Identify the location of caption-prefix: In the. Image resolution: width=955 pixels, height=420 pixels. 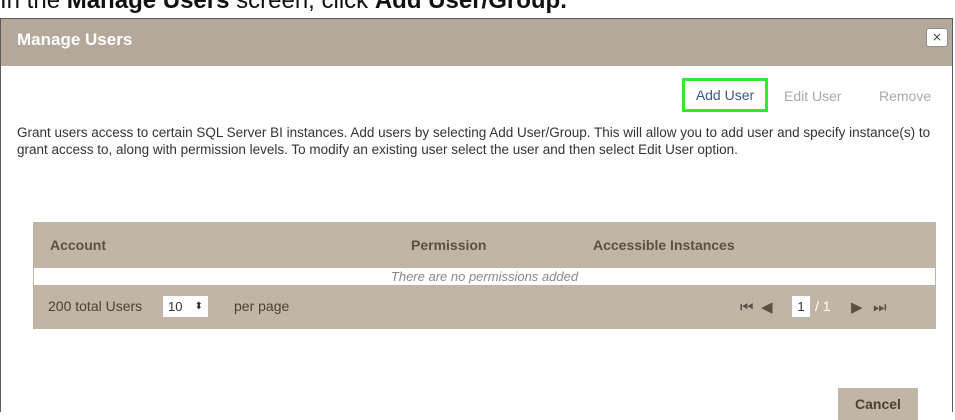
(33, 7).